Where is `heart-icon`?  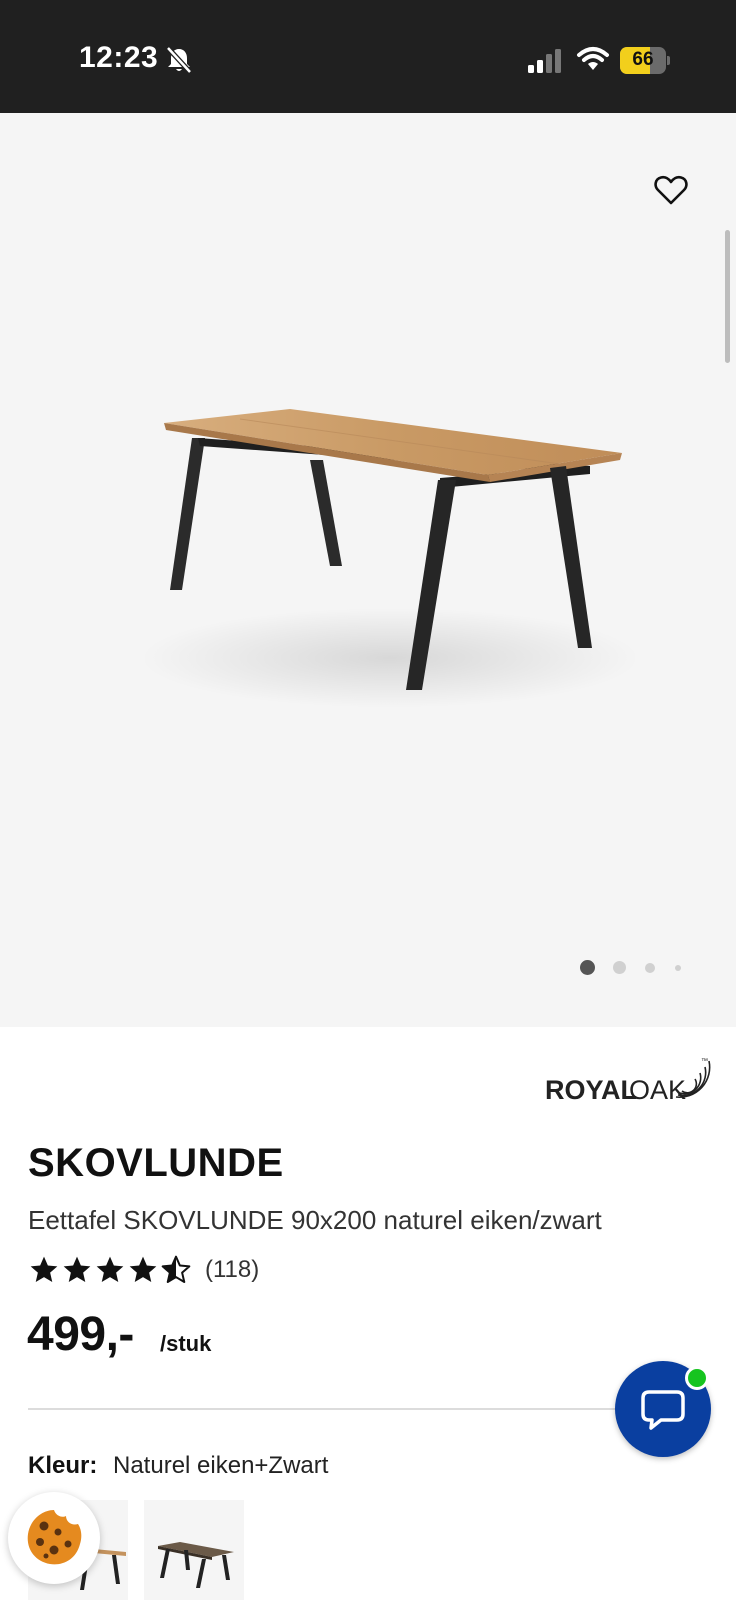 heart-icon is located at coordinates (671, 190).